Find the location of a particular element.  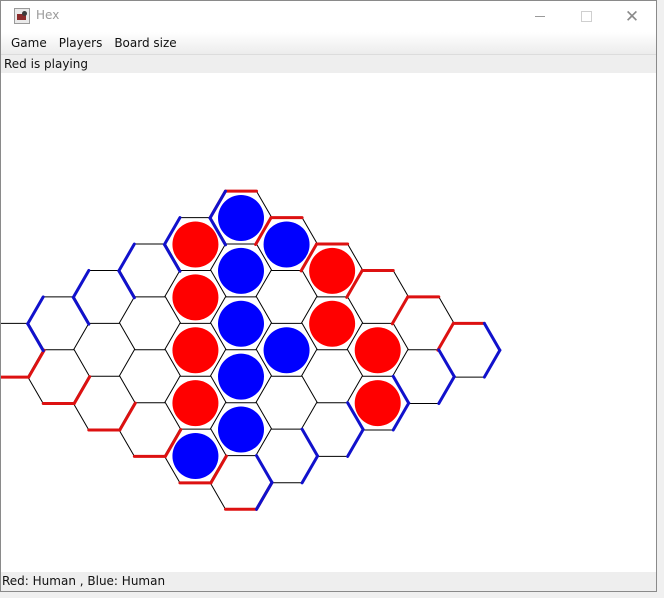

window-title: Hex is located at coordinates (48, 15).